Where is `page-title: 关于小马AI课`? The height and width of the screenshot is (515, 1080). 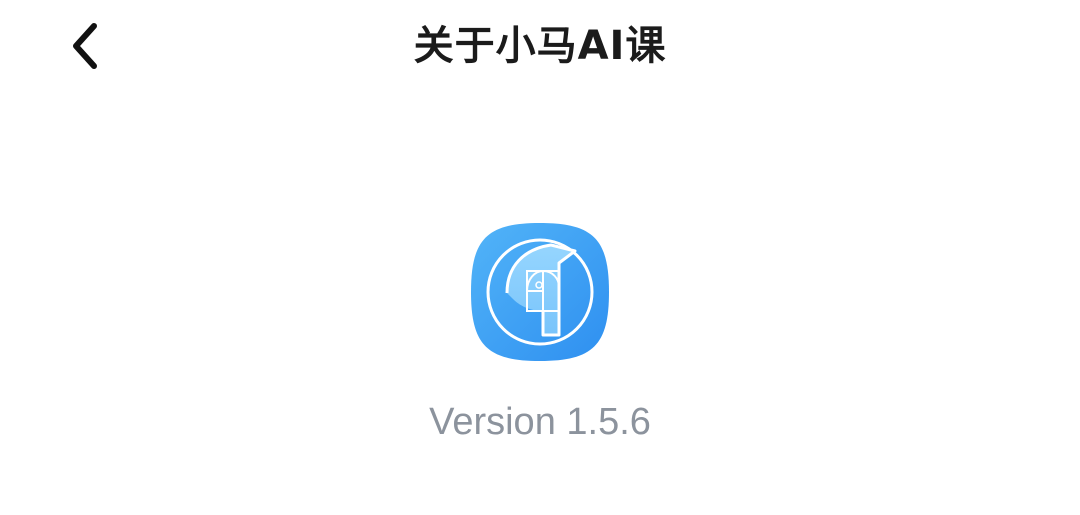
page-title: 关于小马AI课 is located at coordinates (540, 46).